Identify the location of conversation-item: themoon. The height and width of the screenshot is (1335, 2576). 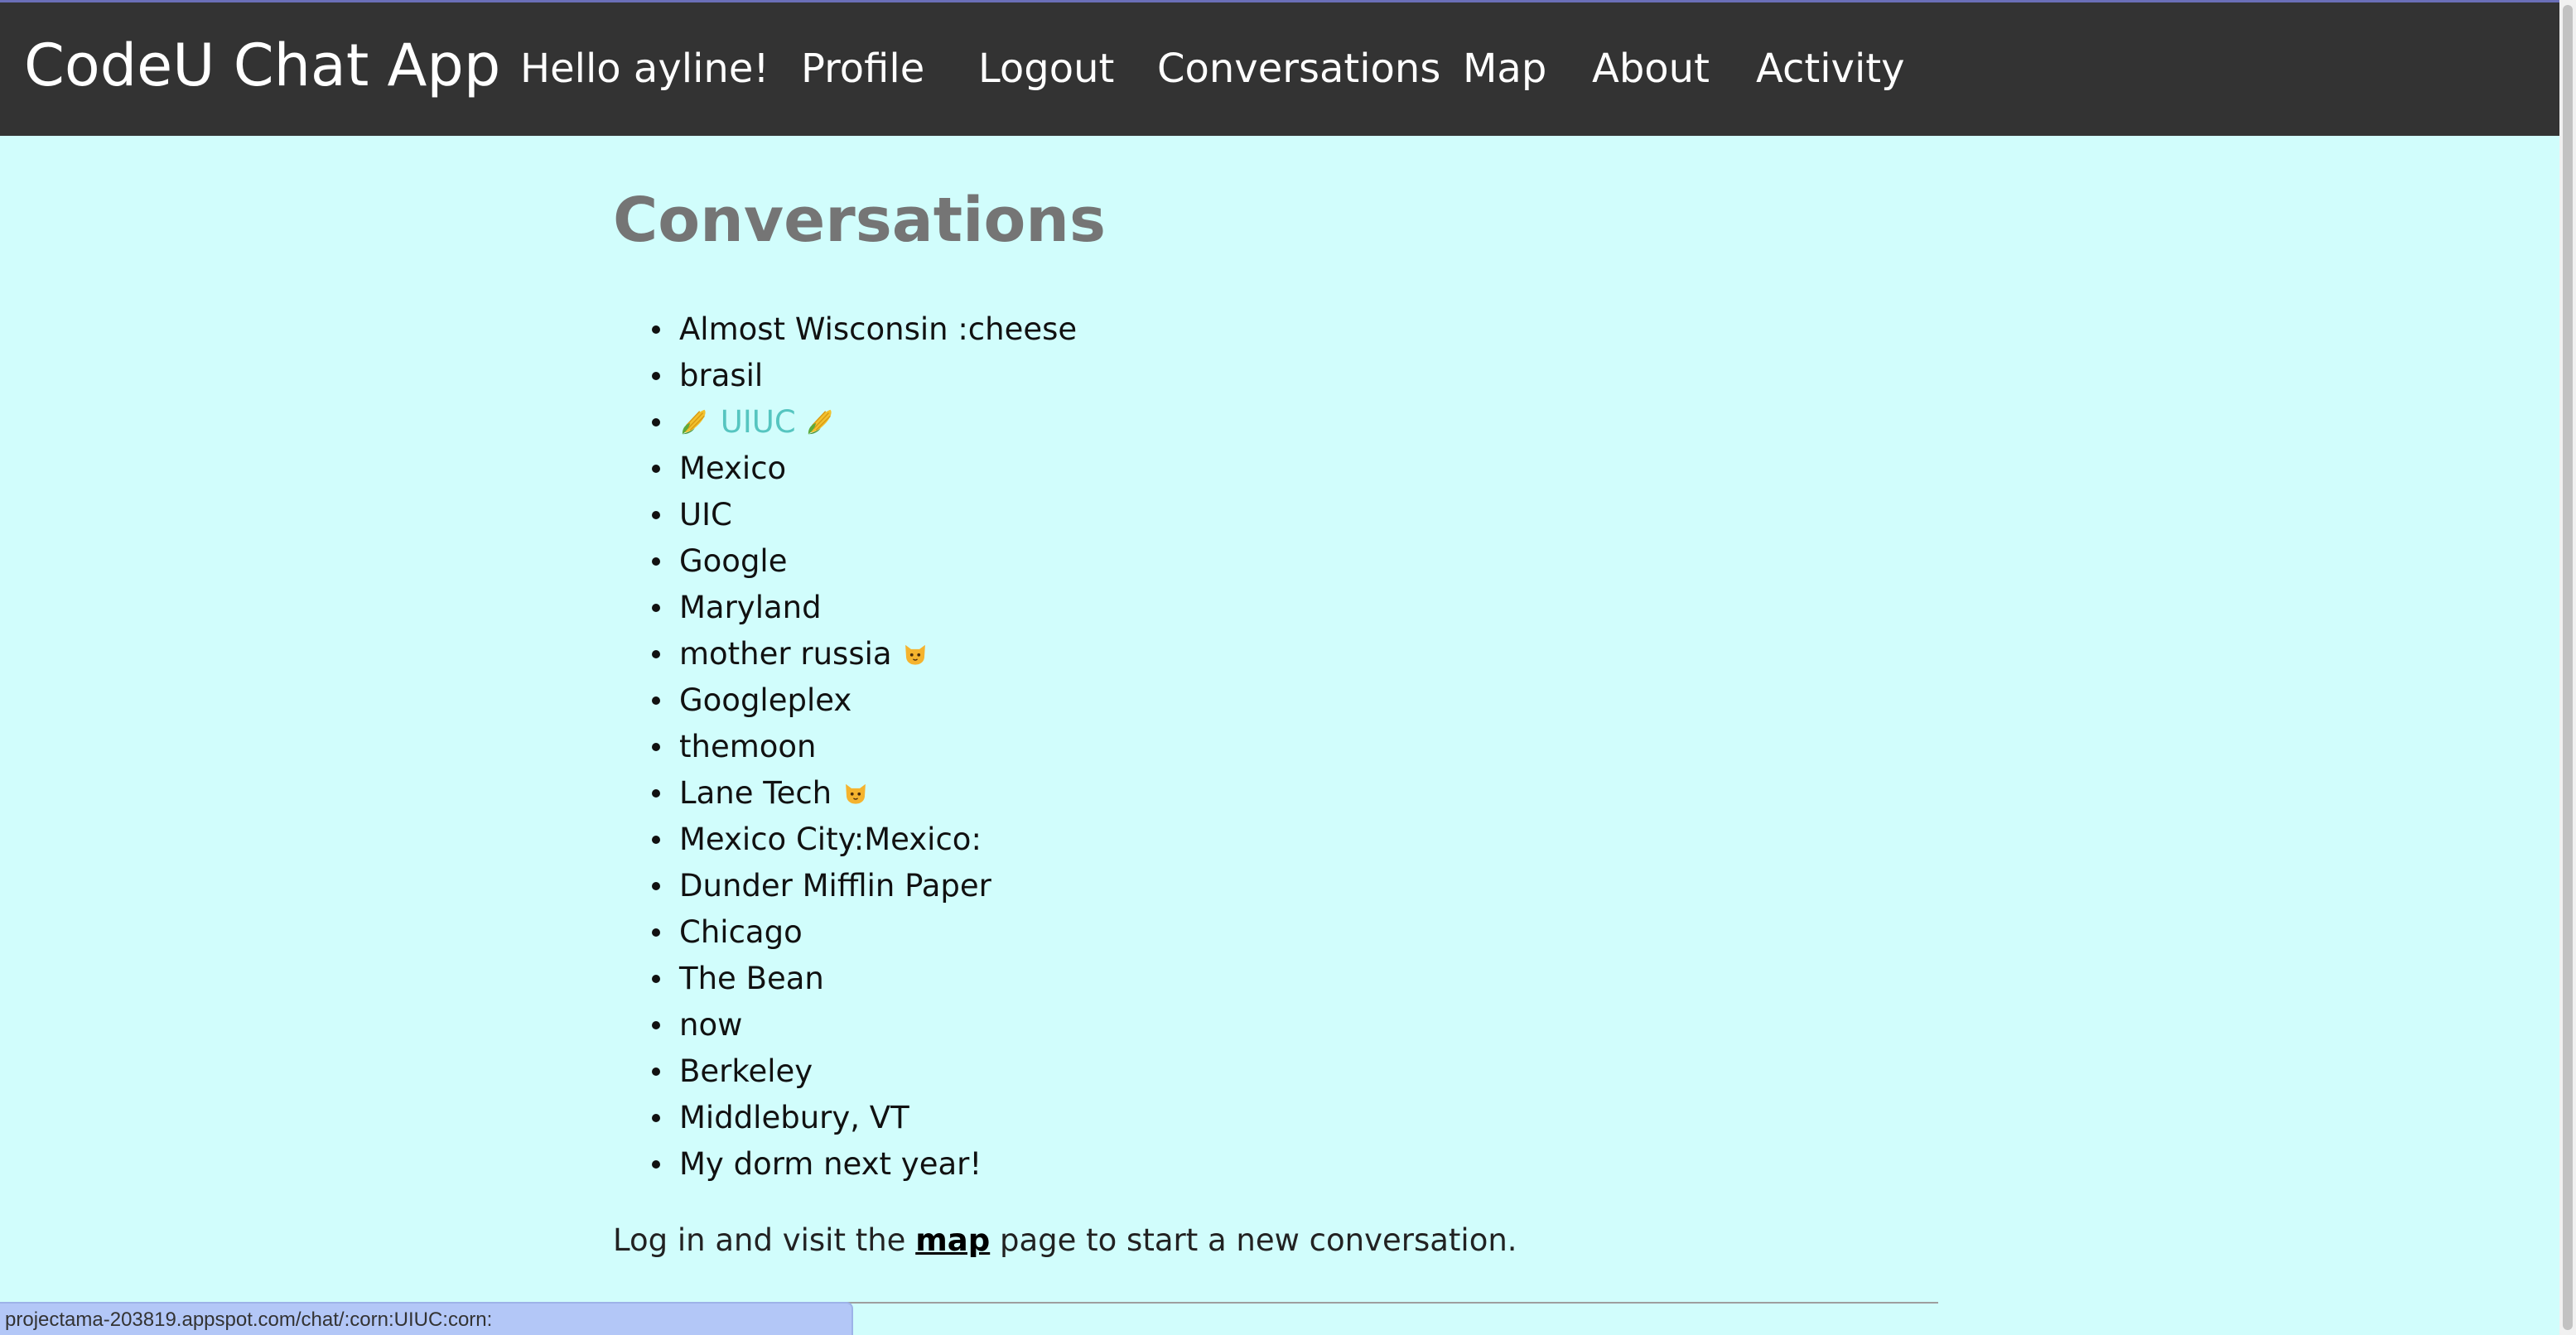
(845, 747).